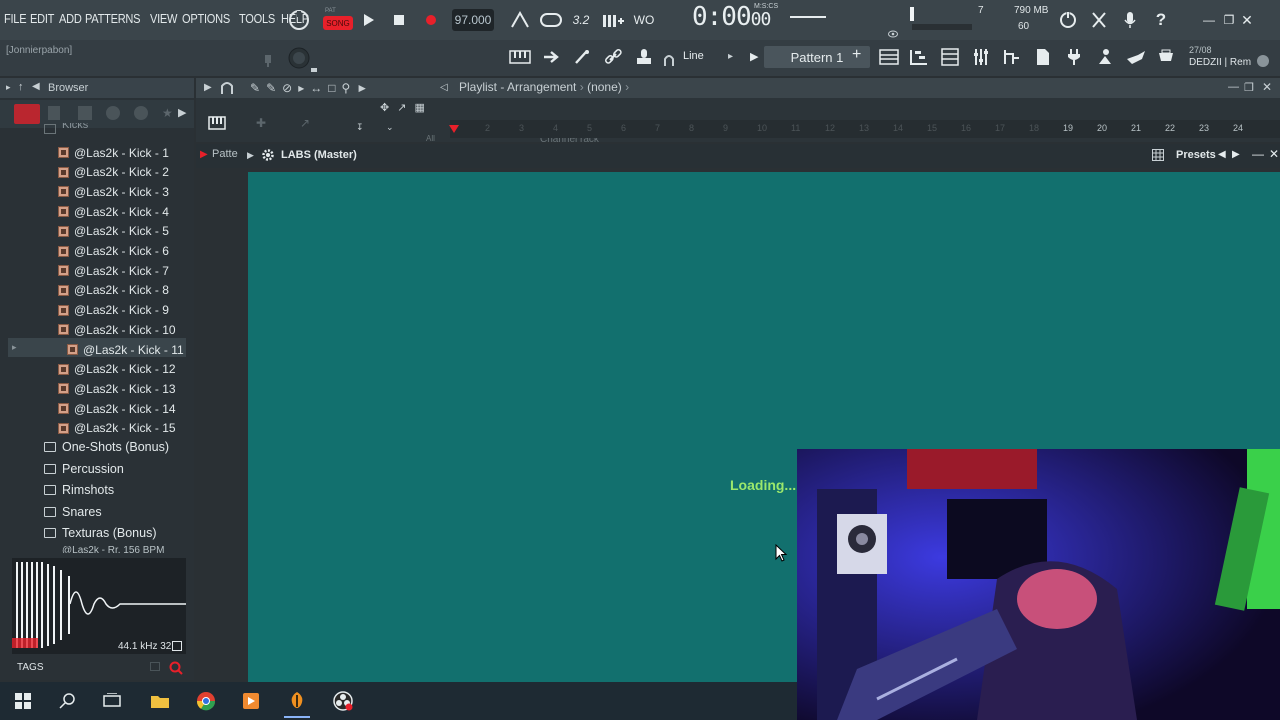 The width and height of the screenshot is (1280, 720). Describe the element at coordinates (305, 123) in the screenshot. I see `playlist-diagonal-icon: ↗` at that location.